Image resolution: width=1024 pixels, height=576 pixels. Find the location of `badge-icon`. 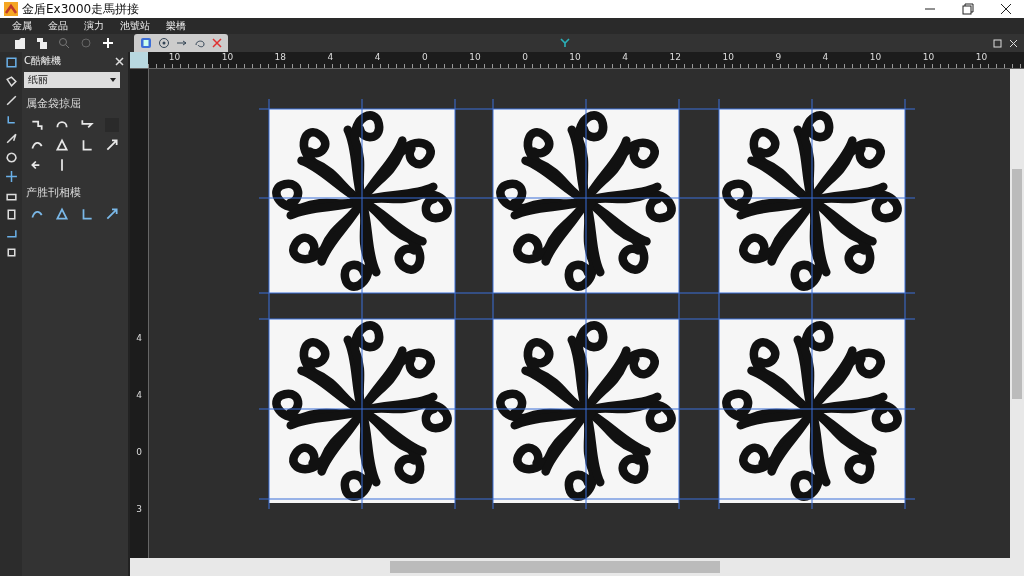

badge-icon is located at coordinates (146, 43).